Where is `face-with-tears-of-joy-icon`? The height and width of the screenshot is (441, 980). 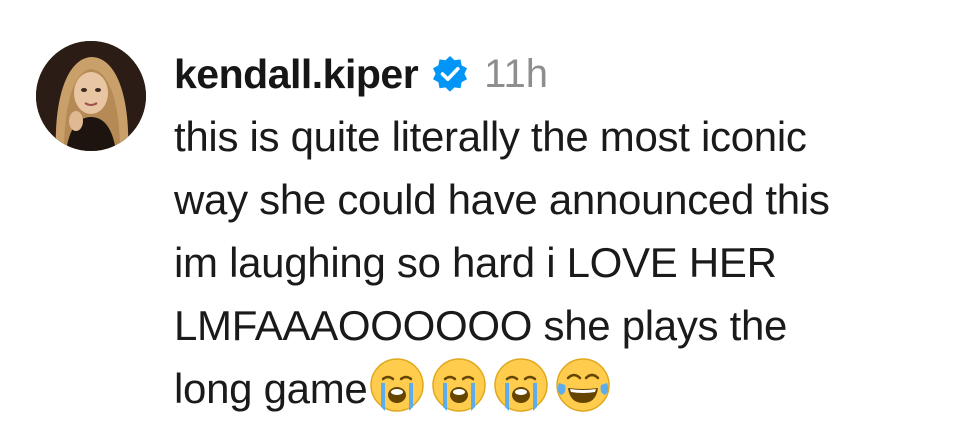
face-with-tears-of-joy-icon is located at coordinates (583, 385).